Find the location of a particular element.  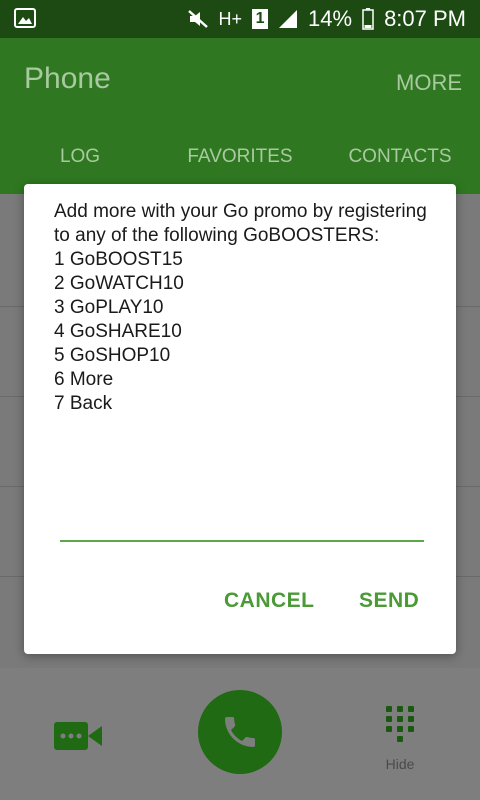

status-icons: H+ 1 14% 8:07 PM is located at coordinates (326, 19).